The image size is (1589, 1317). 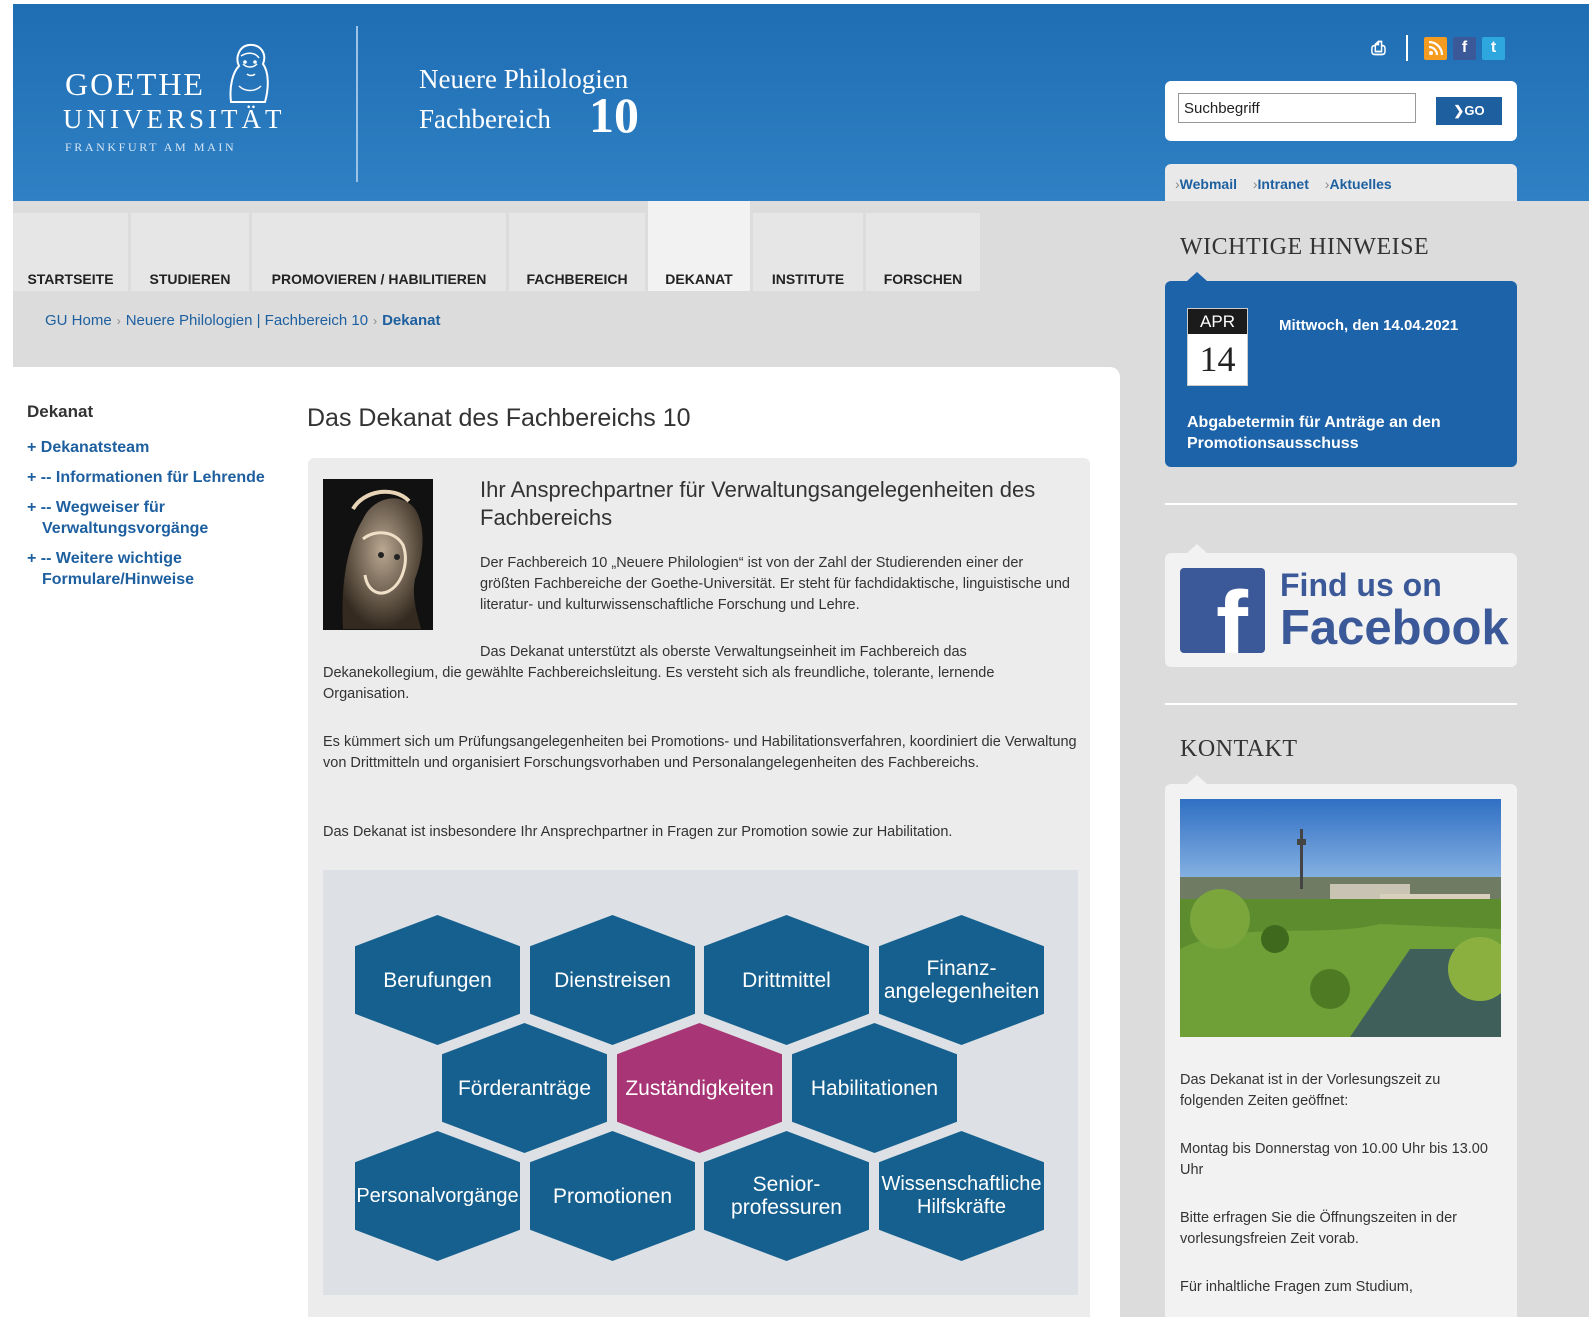 I want to click on page-title: Das Dekanat des Fachbereichs 10, so click(x=499, y=418).